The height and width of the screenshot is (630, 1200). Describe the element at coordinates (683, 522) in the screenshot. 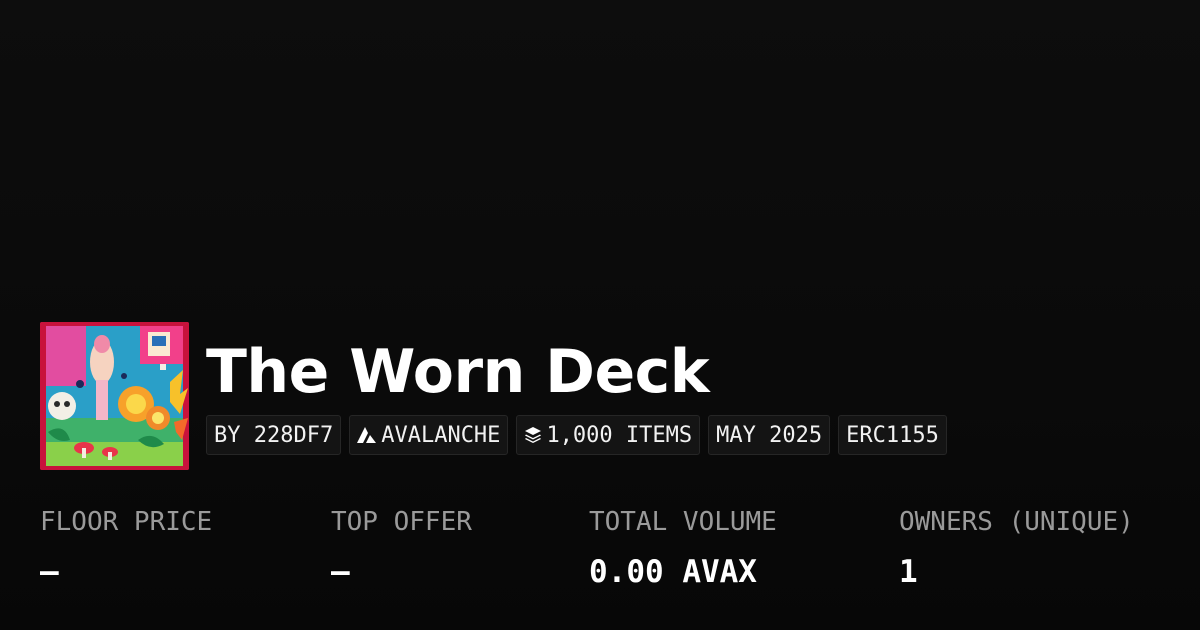

I see `total-volume-label: TOTAL VOLUME` at that location.